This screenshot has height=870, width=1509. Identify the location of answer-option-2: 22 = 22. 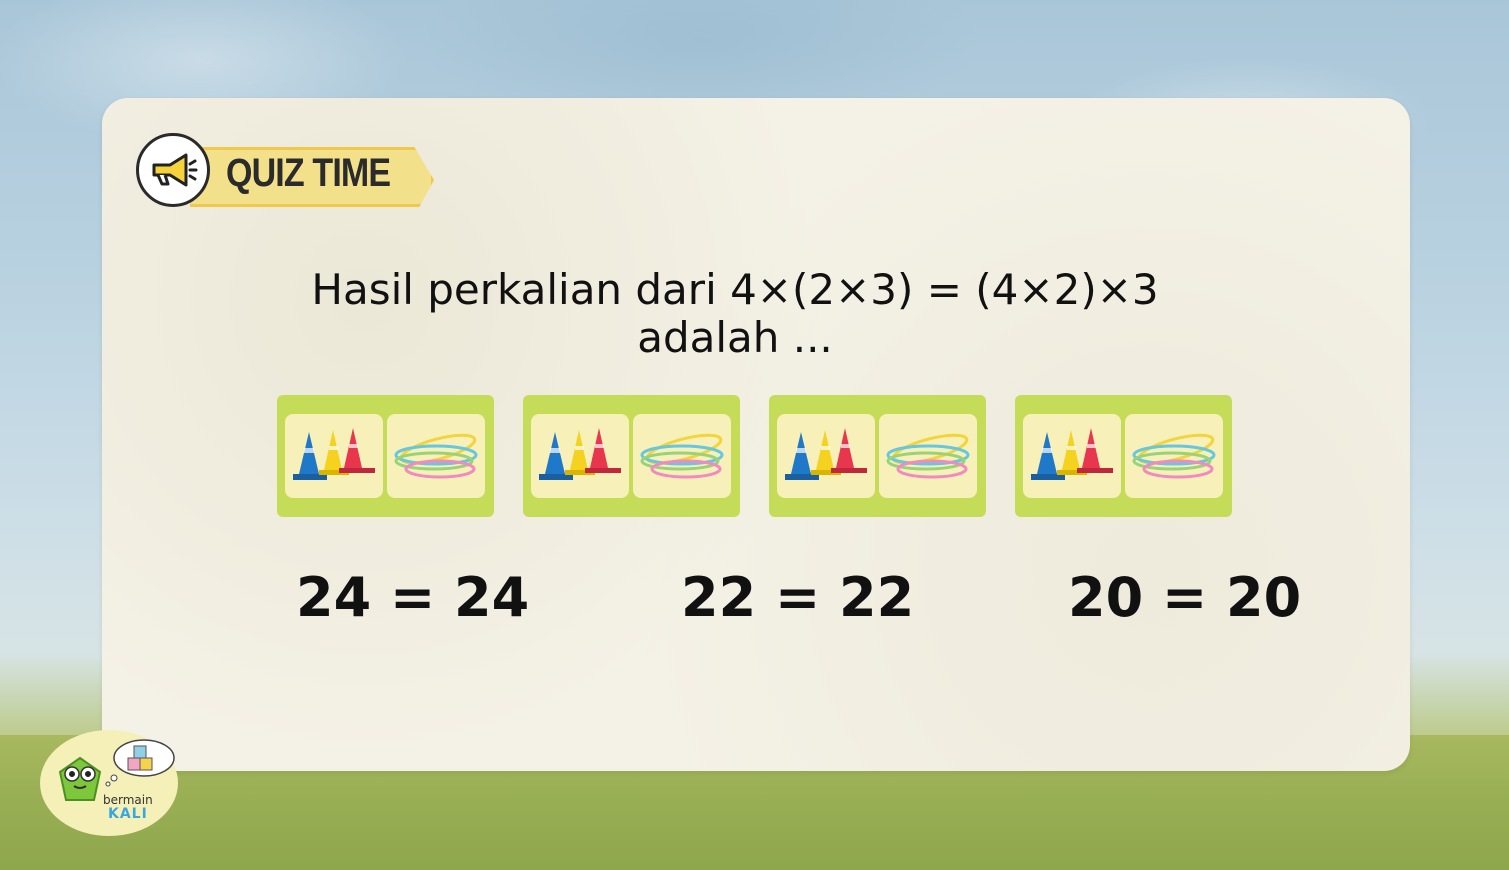
(811, 597).